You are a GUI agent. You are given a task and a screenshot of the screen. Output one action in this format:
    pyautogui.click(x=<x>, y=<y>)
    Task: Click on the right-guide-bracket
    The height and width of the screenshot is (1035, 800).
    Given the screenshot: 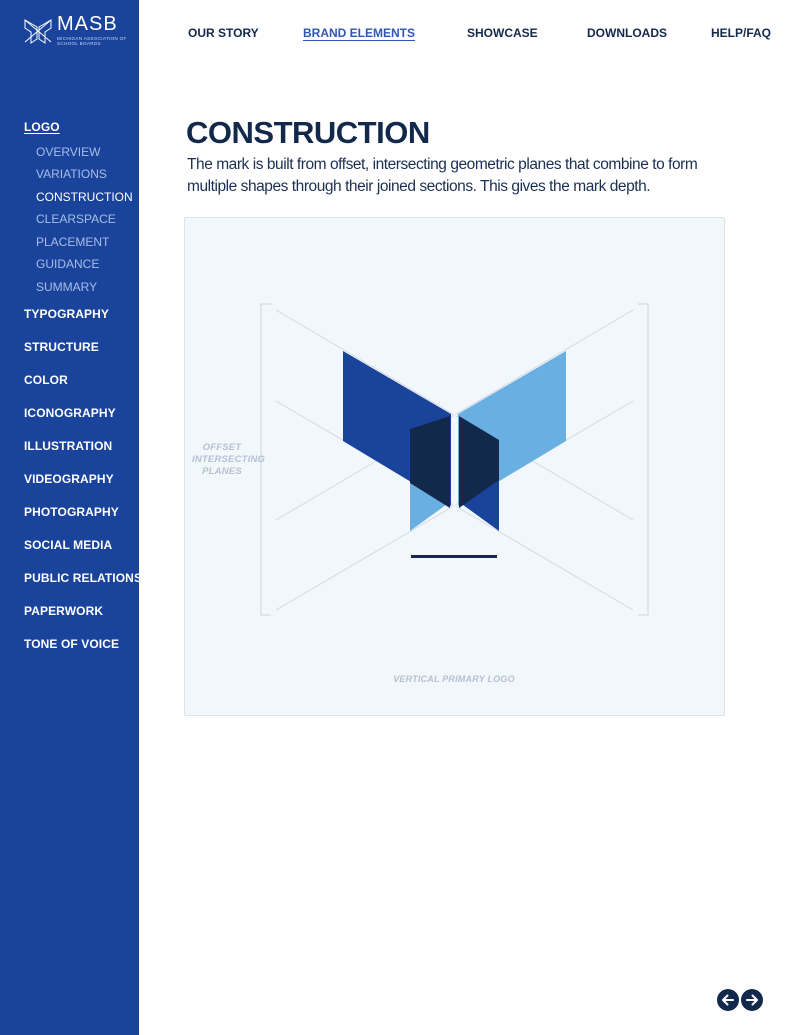 What is the action you would take?
    pyautogui.click(x=643, y=459)
    